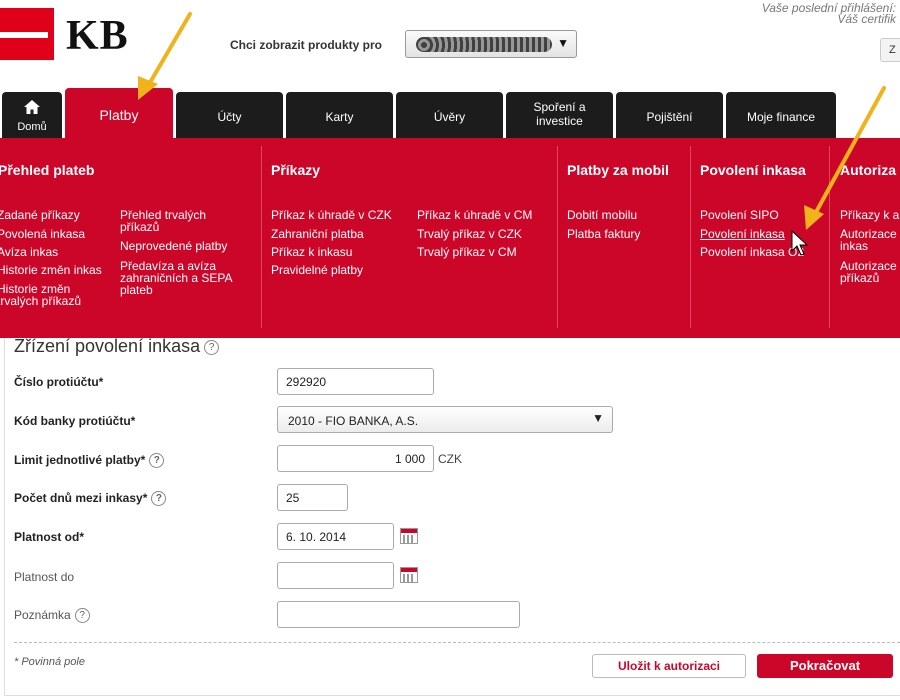 This screenshot has width=900, height=700. Describe the element at coordinates (335, 536) in the screenshot. I see `valid-from-input: 6. 10. 2014` at that location.